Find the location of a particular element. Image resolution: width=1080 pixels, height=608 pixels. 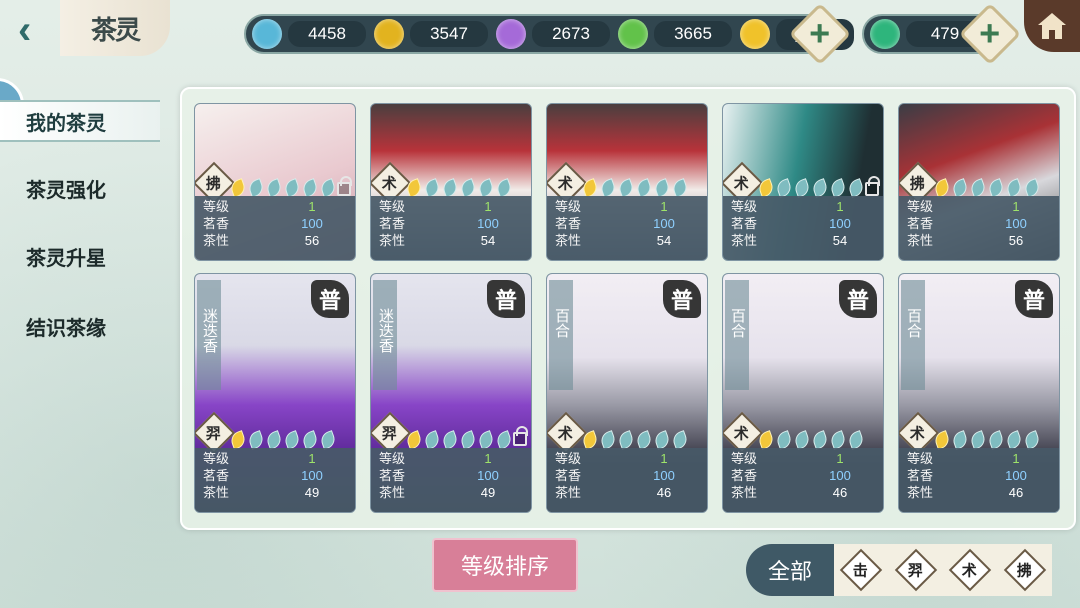

type-filter-bar: 全部 击 羿 术 拂 is located at coordinates (899, 570).